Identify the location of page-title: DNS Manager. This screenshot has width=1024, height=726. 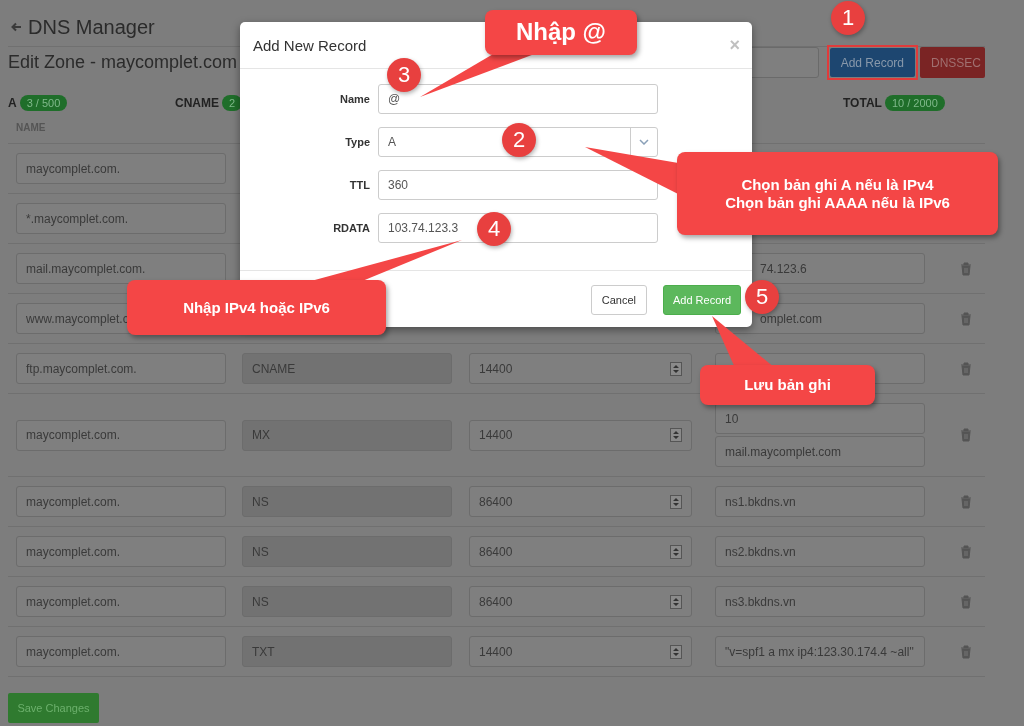
(91, 27).